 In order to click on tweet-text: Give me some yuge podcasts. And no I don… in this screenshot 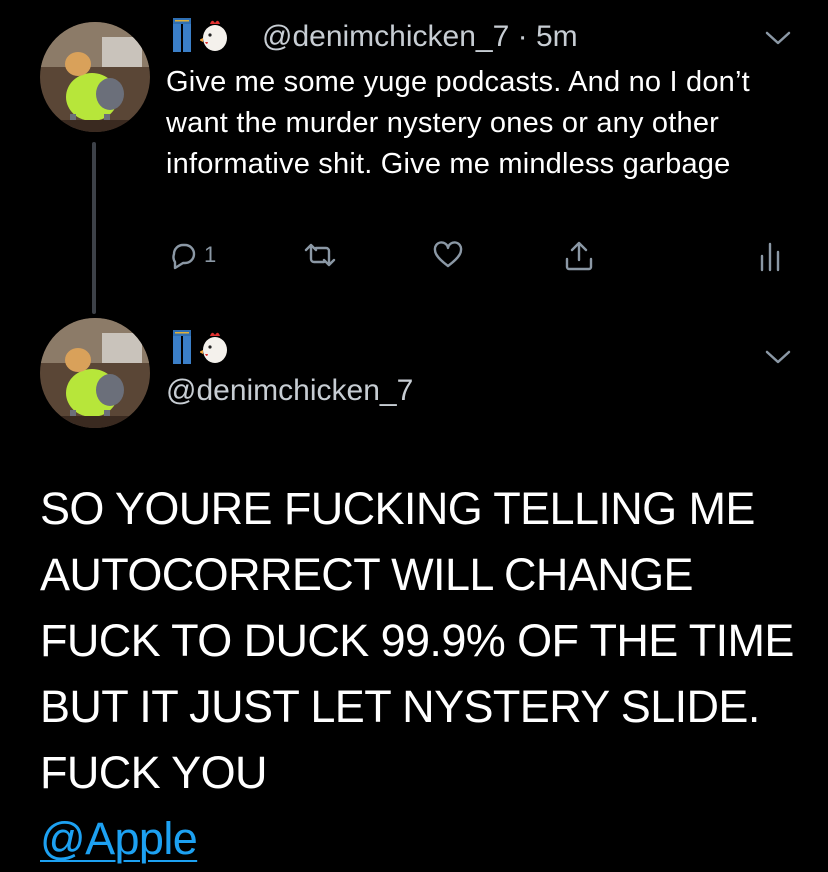, I will do `click(458, 123)`.